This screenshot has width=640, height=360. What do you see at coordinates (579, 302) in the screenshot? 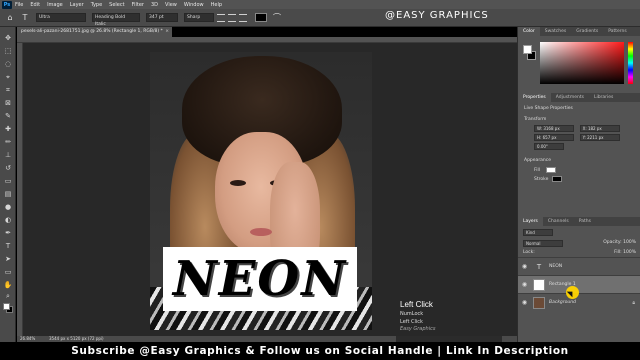
I see `layer-row-background: ◉ Background 🔒︎` at bounding box center [579, 302].